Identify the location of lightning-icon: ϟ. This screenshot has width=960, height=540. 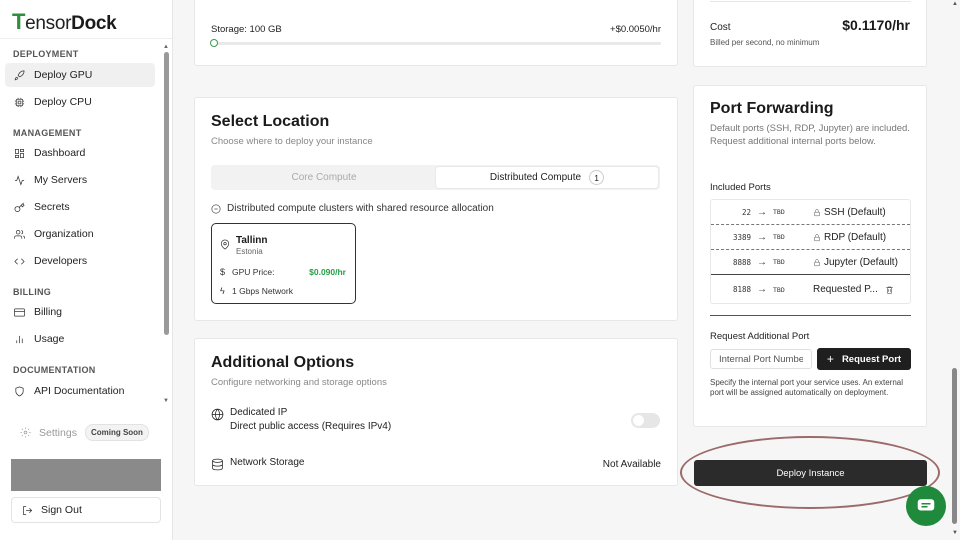
(222, 291).